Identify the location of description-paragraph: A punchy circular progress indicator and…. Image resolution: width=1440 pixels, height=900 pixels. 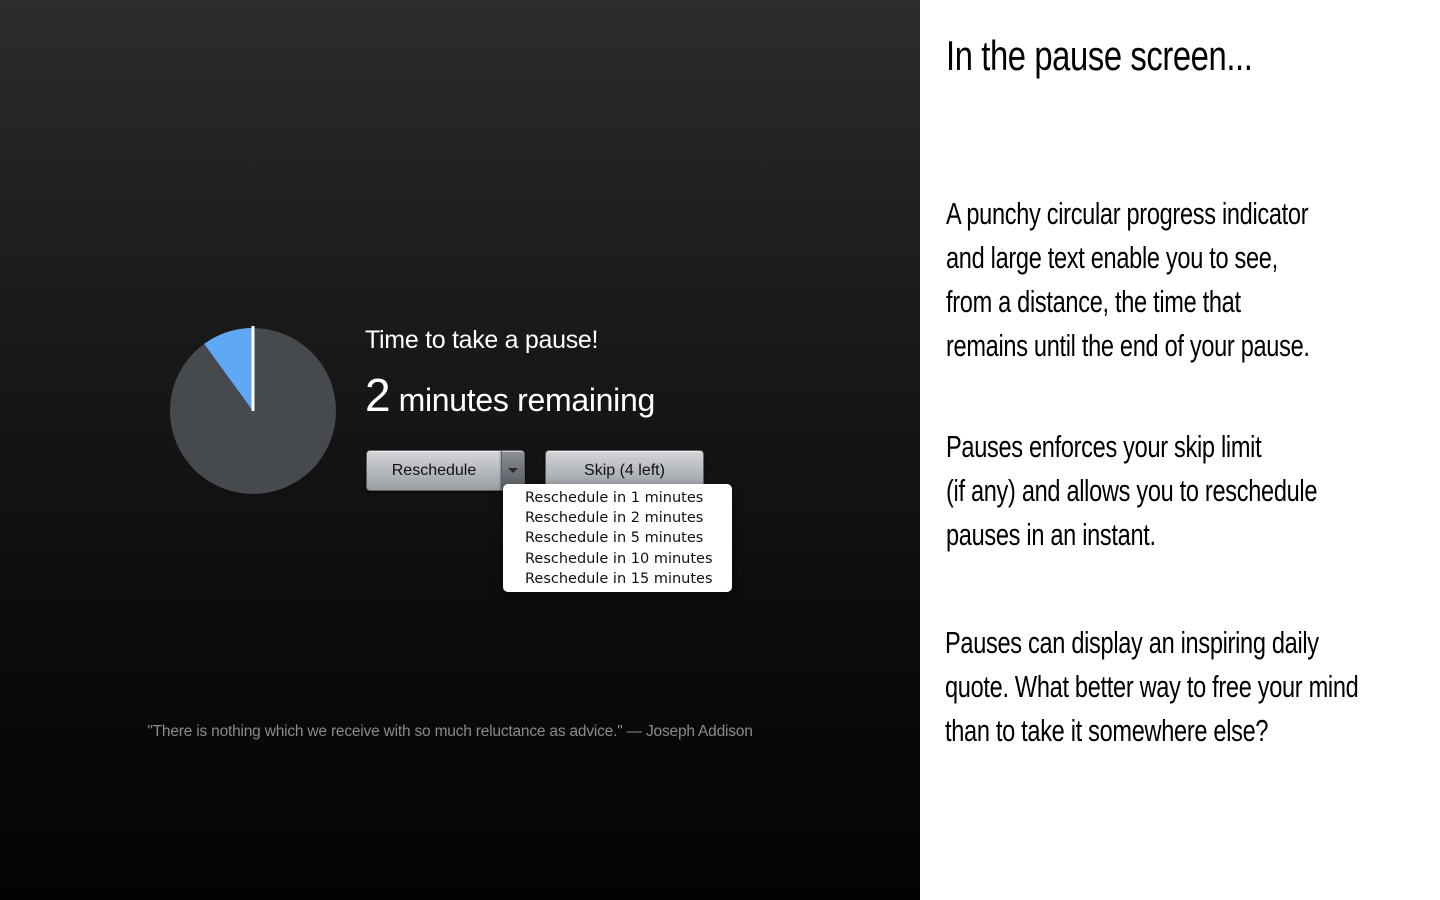
(1128, 280).